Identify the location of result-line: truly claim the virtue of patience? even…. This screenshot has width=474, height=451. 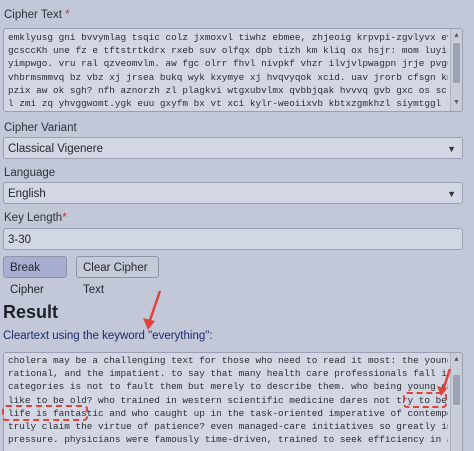
(228, 427).